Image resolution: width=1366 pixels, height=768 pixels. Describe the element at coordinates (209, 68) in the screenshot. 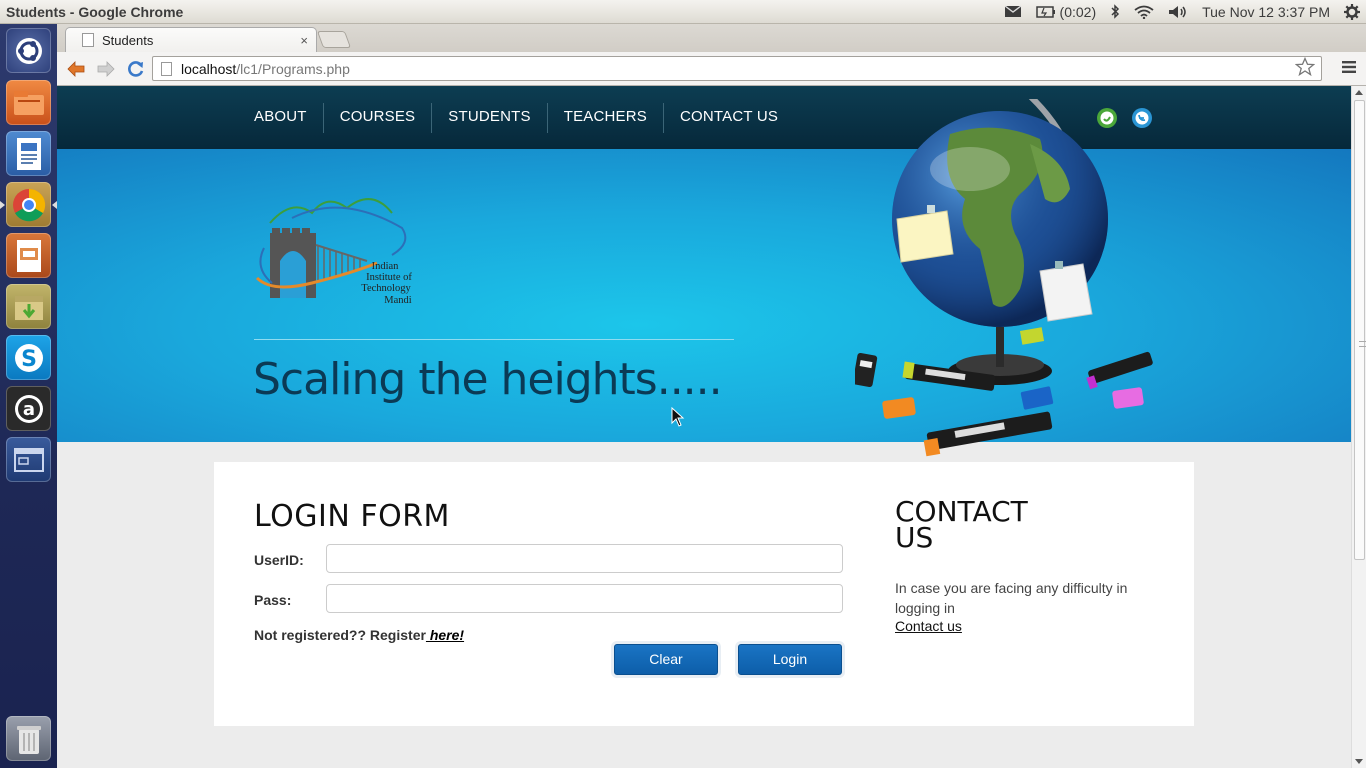

I see `url-host: localhost` at that location.